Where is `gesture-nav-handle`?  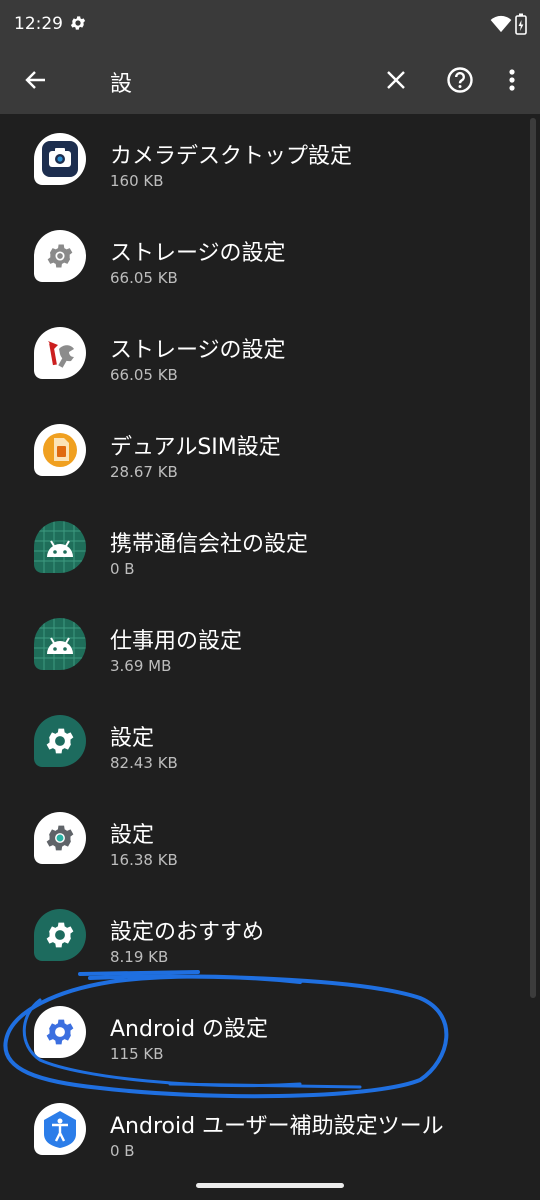
gesture-nav-handle is located at coordinates (270, 1185).